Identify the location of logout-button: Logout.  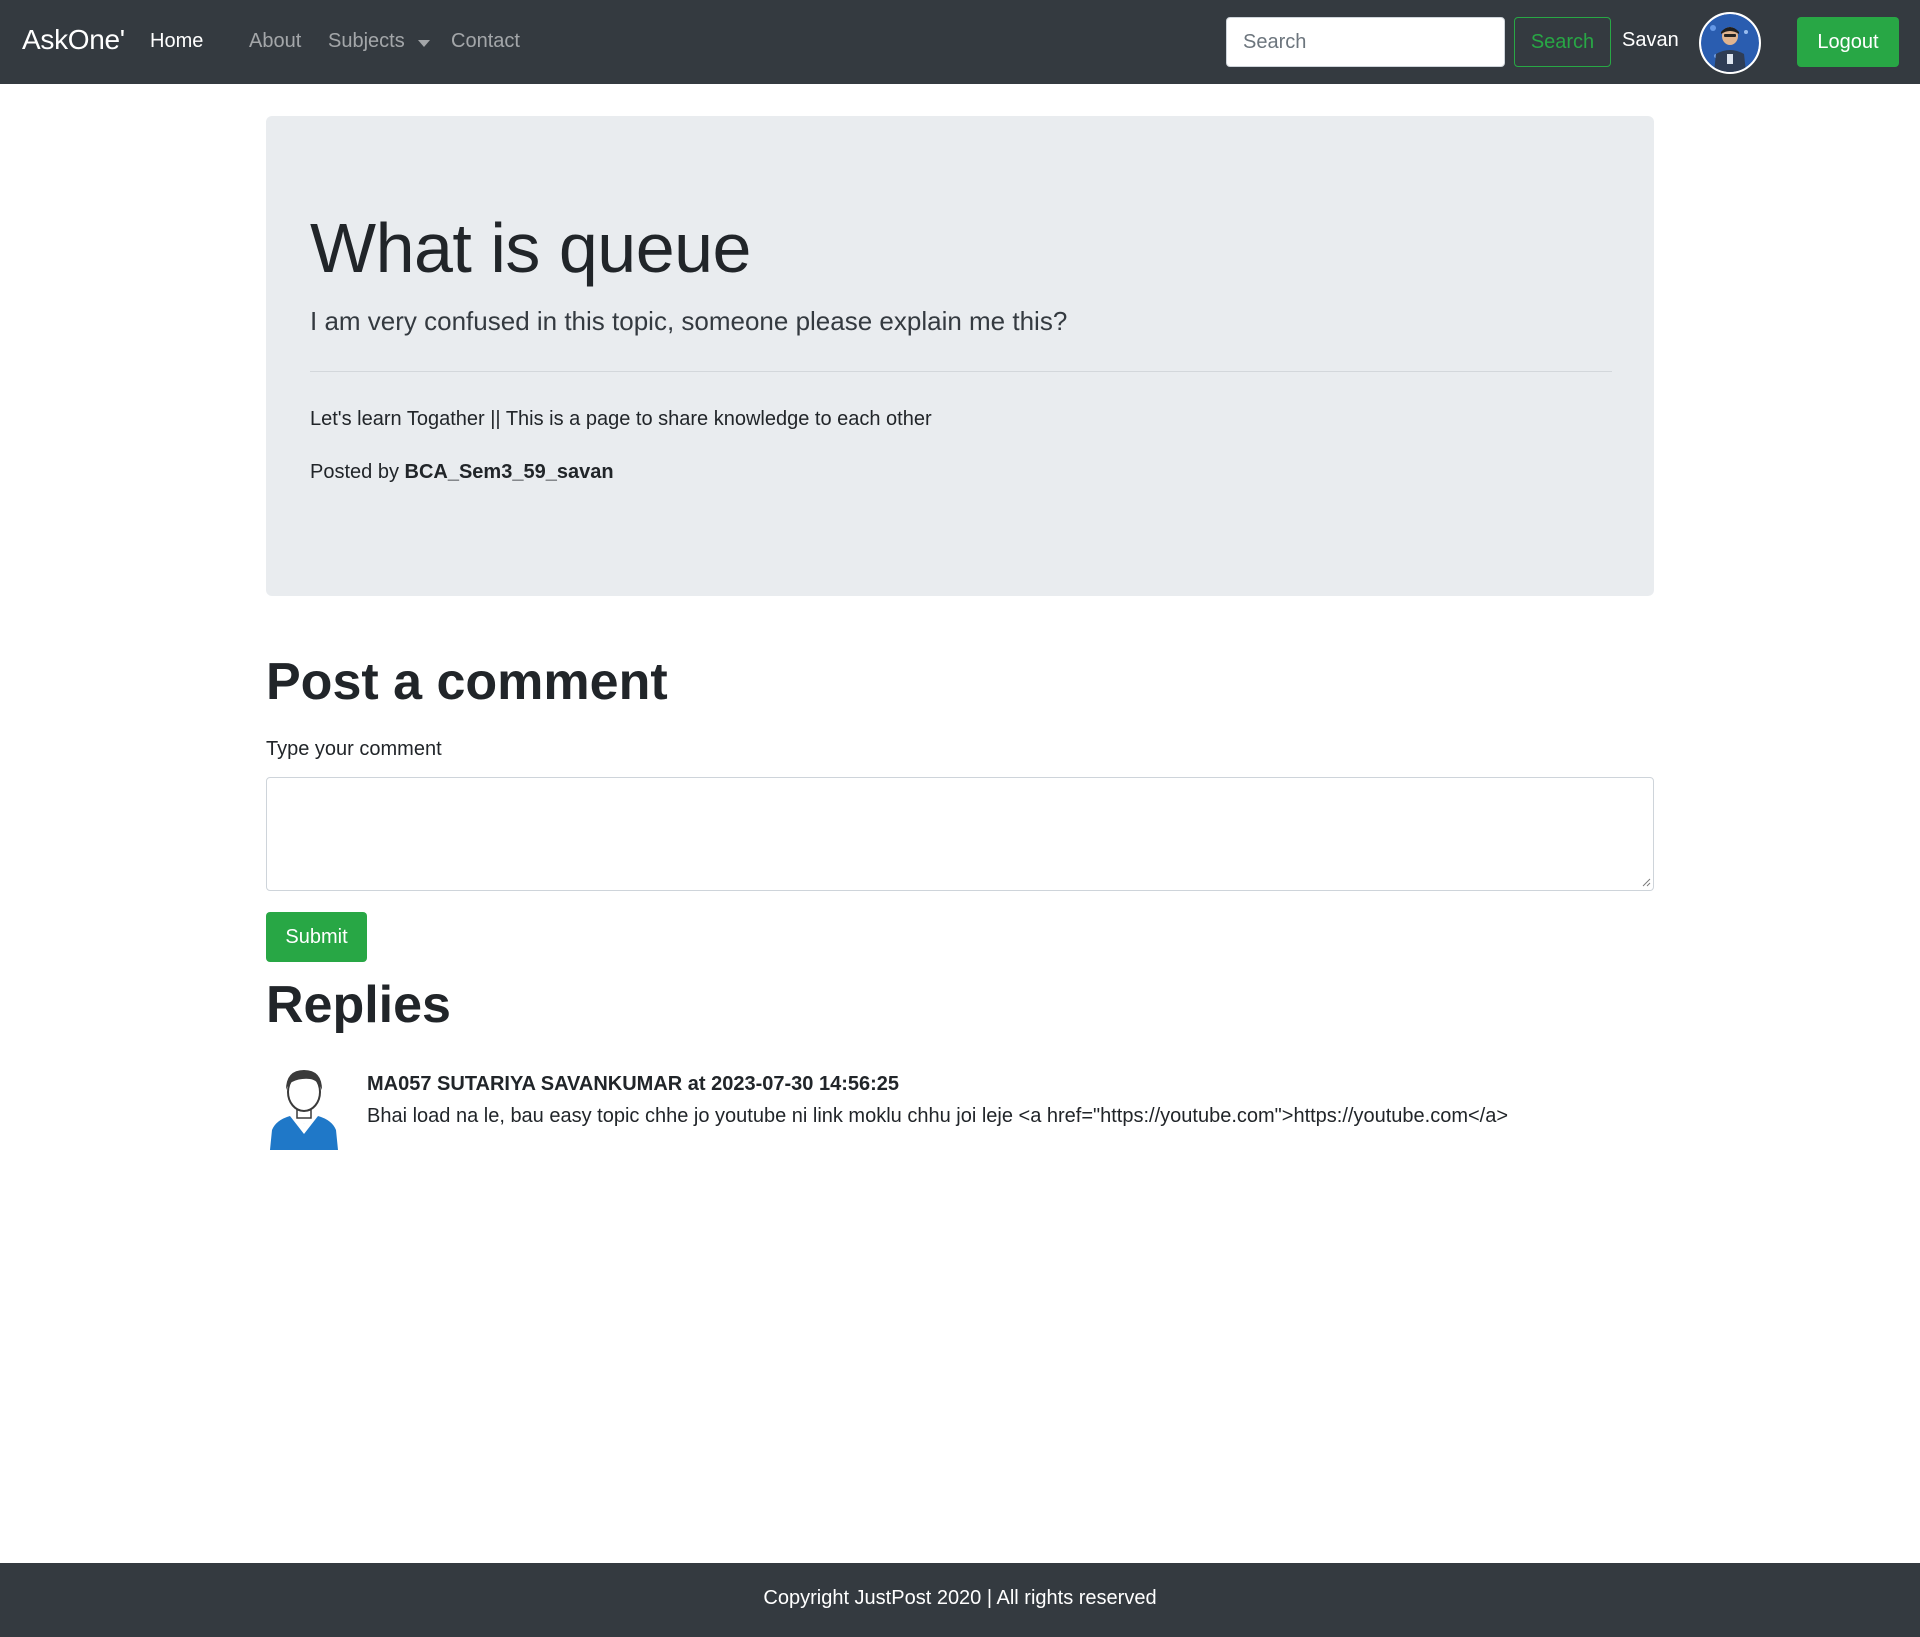
(1848, 42).